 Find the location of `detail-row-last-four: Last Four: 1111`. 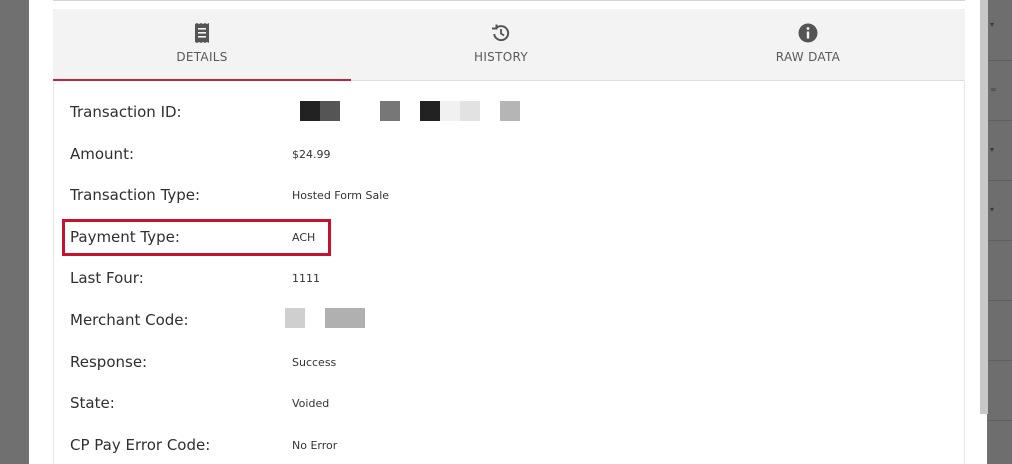

detail-row-last-four: Last Four: 1111 is located at coordinates (504, 279).